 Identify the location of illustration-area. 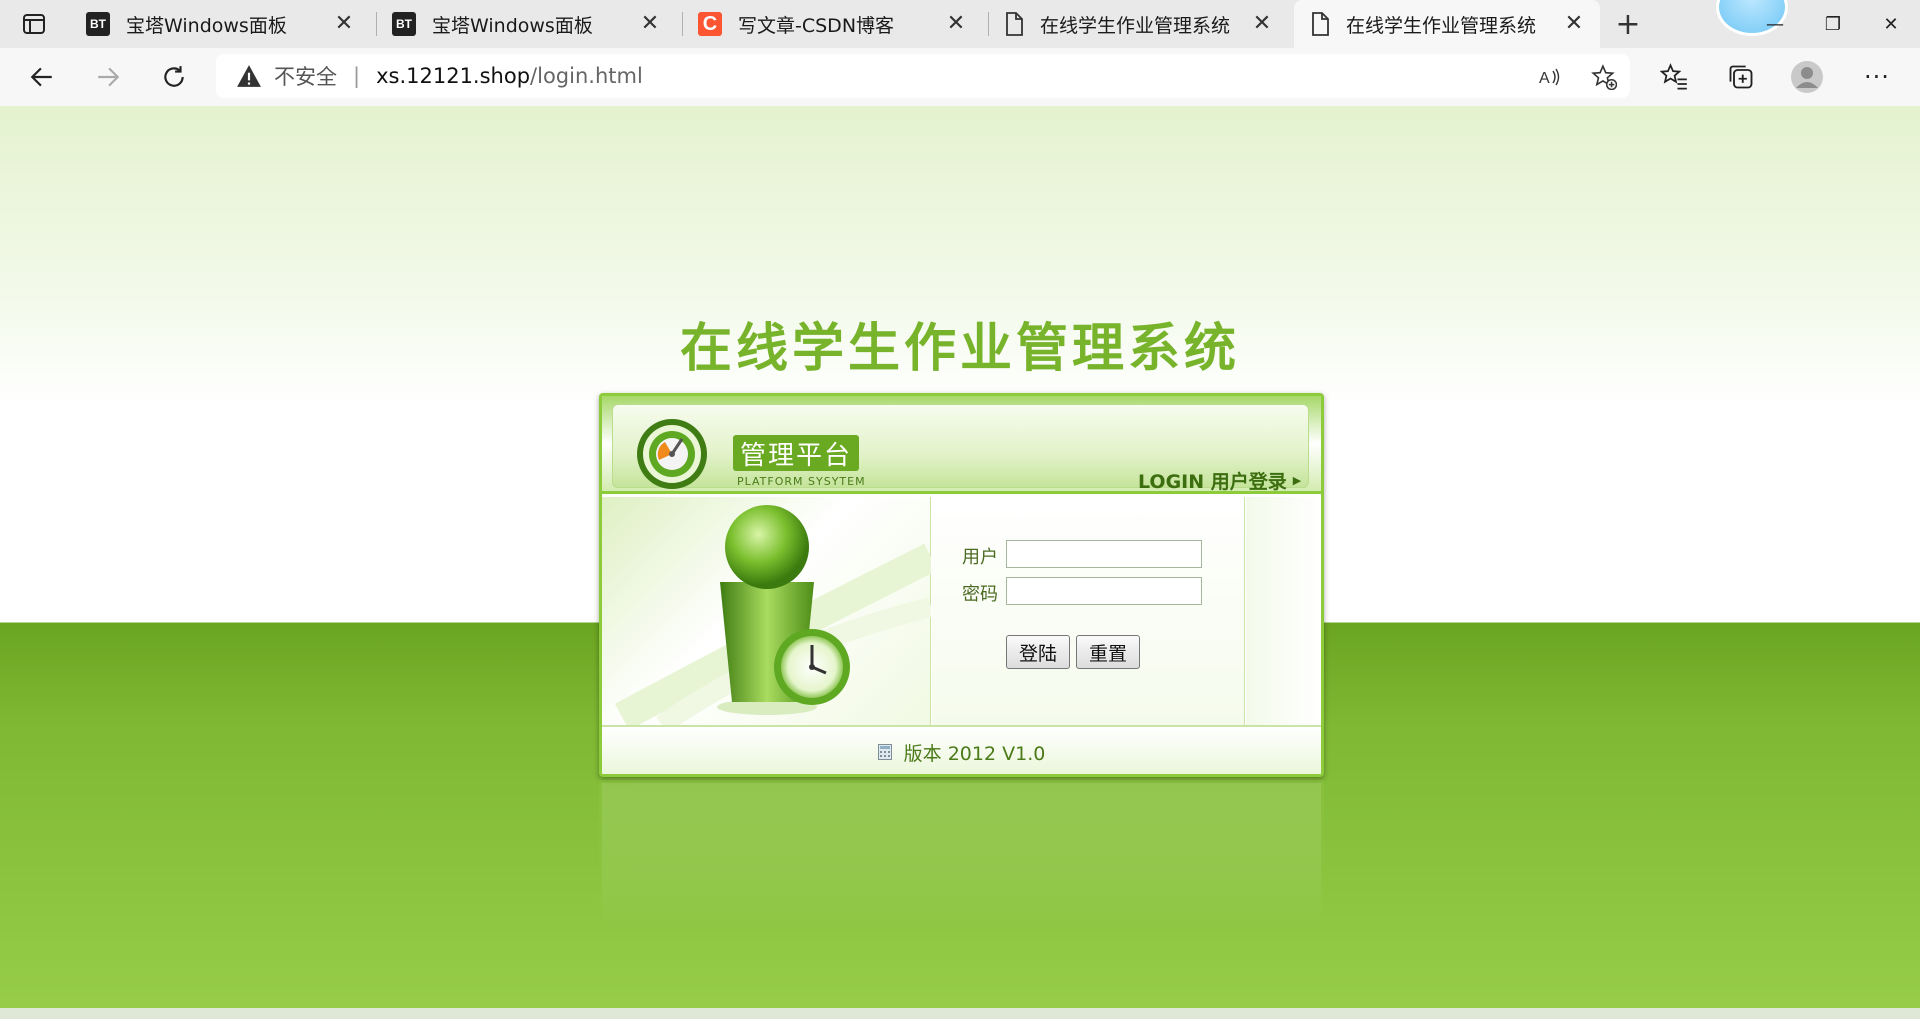
(770, 615).